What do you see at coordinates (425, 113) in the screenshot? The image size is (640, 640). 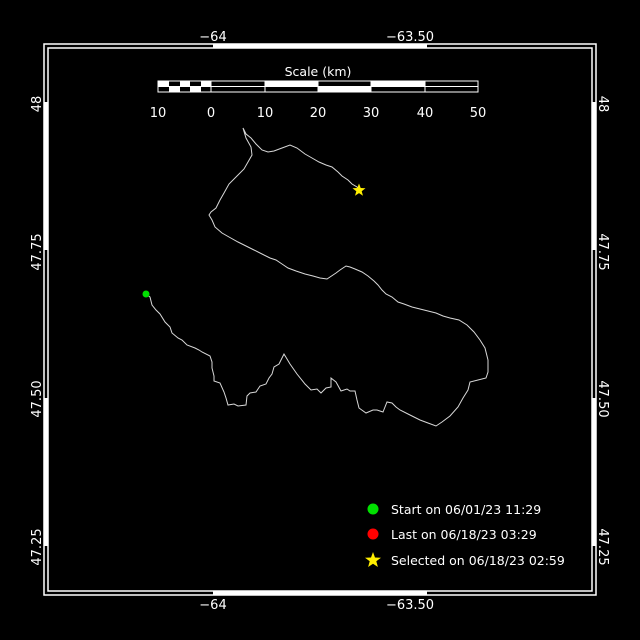 I see `scale-bar-label: 40` at bounding box center [425, 113].